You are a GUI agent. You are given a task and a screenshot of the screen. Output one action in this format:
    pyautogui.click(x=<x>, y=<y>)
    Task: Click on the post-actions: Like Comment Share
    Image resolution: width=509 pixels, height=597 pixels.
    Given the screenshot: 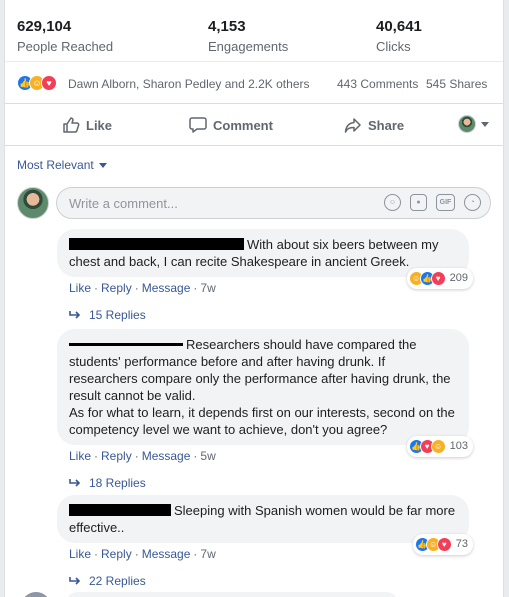 What is the action you would take?
    pyautogui.click(x=254, y=125)
    